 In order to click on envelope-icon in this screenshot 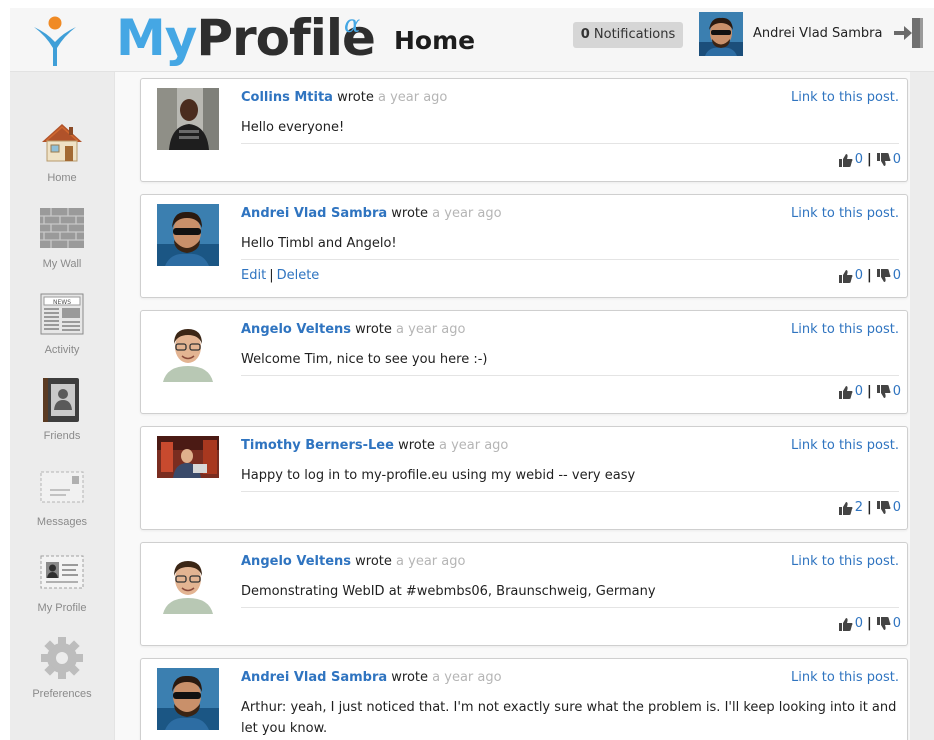, I will do `click(62, 487)`.